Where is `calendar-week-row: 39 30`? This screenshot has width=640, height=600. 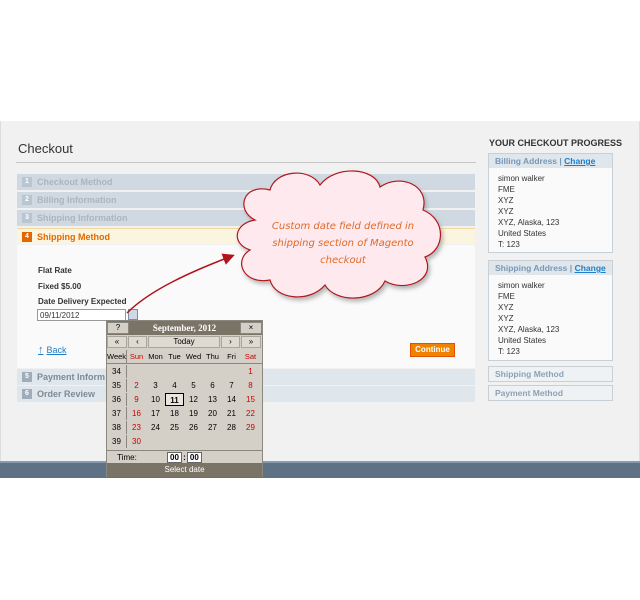 calendar-week-row: 39 30 is located at coordinates (184, 441).